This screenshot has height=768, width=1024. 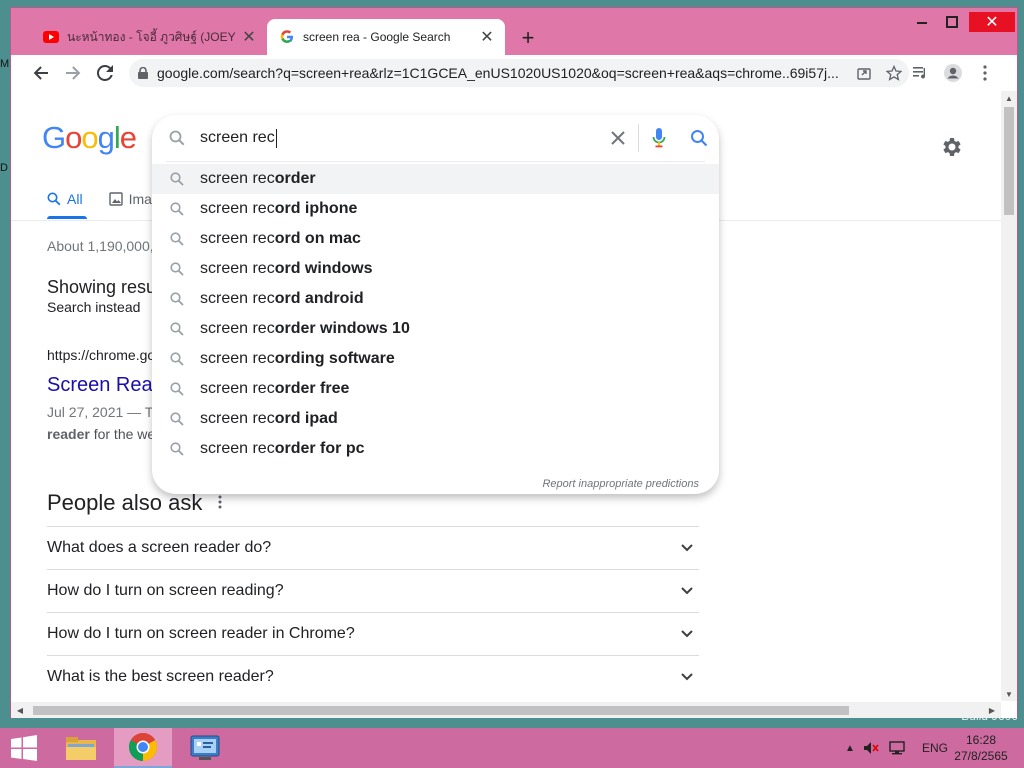 What do you see at coordinates (143, 73) in the screenshot?
I see `lock-icon` at bounding box center [143, 73].